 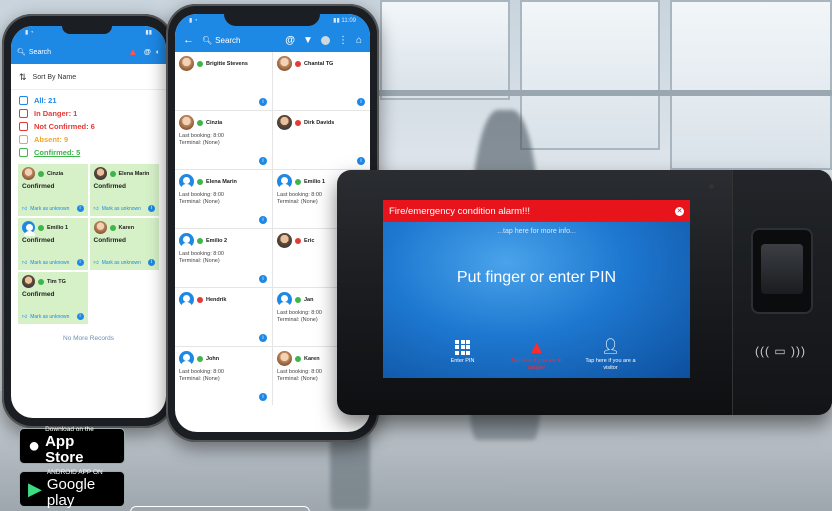 What do you see at coordinates (88, 52) in the screenshot?
I see `app-bar: 🔍︎ Search ▲ @ ◐` at bounding box center [88, 52].